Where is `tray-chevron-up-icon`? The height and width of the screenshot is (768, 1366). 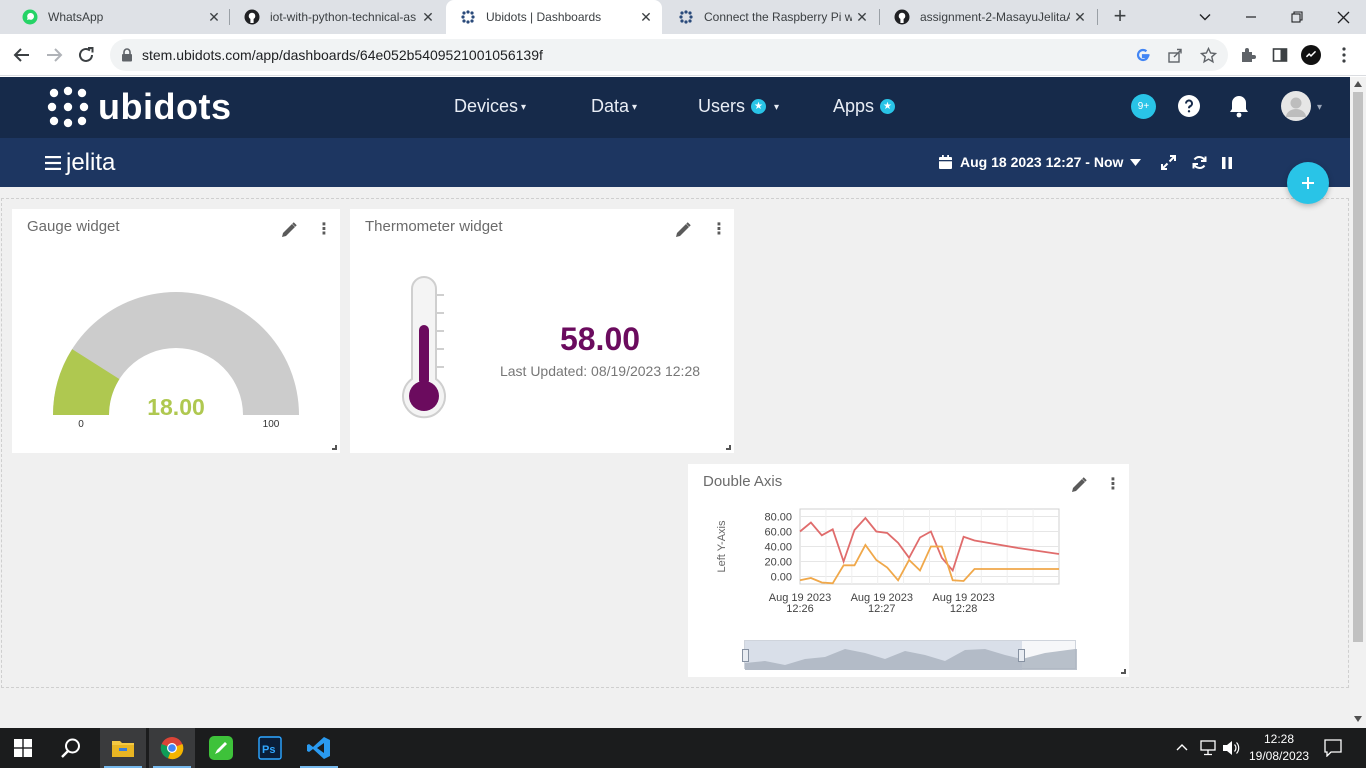 tray-chevron-up-icon is located at coordinates (1182, 747).